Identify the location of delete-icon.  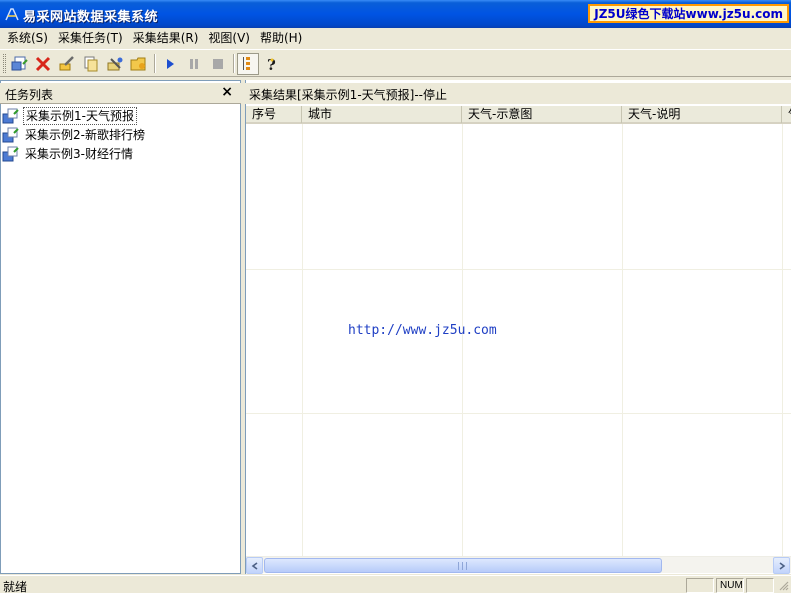
(43, 64).